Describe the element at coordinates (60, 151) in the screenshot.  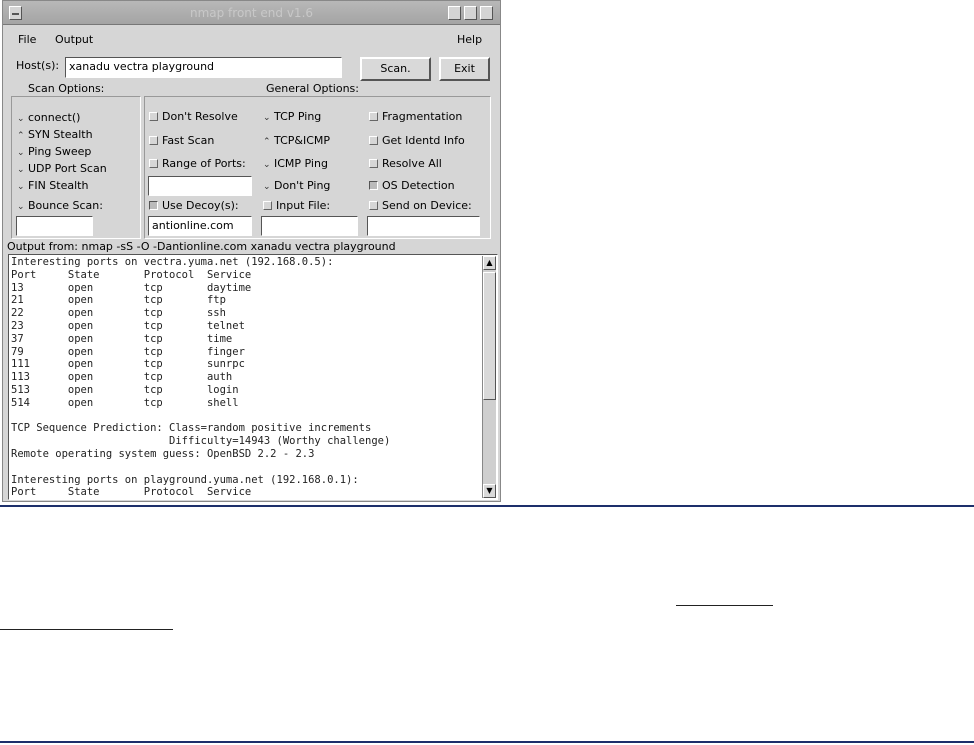
I see `radio-label: Ping Sweep` at that location.